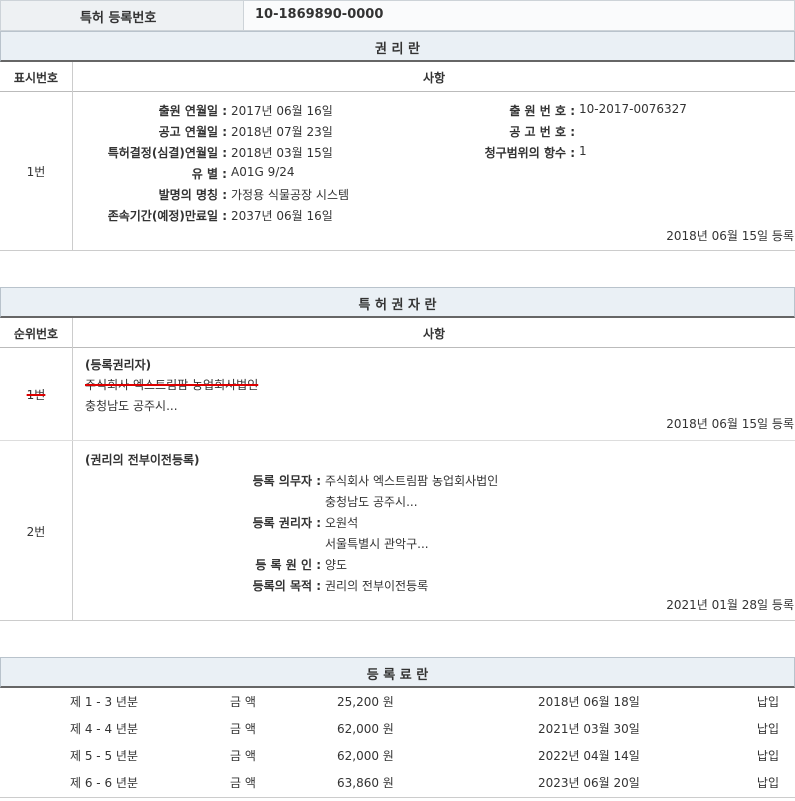  I want to click on field-value: 10-2017-0076327, so click(633, 109).